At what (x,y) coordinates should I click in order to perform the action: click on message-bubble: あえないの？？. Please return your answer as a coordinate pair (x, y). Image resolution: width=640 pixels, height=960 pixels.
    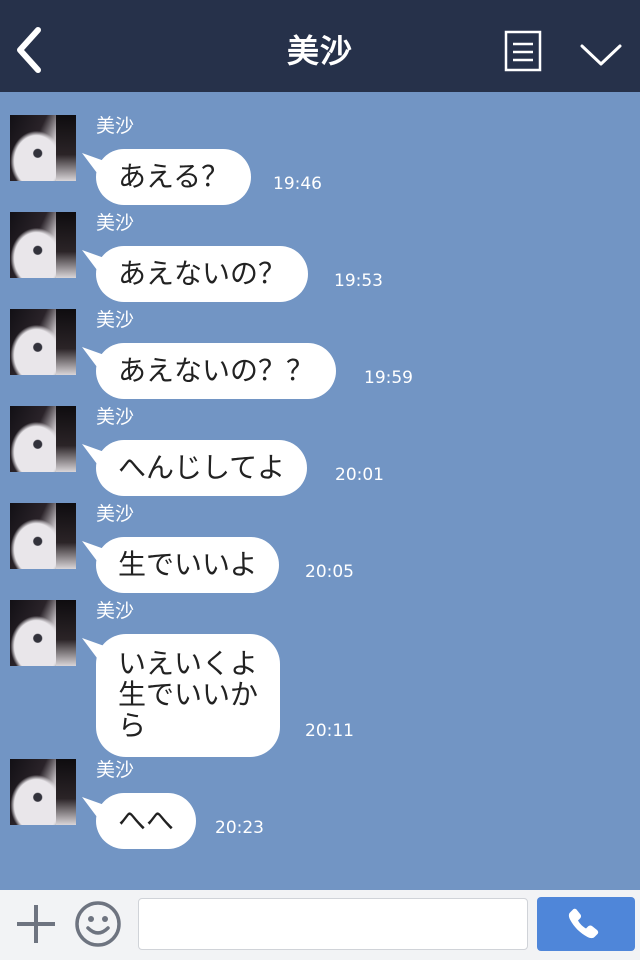
    Looking at the image, I should click on (216, 371).